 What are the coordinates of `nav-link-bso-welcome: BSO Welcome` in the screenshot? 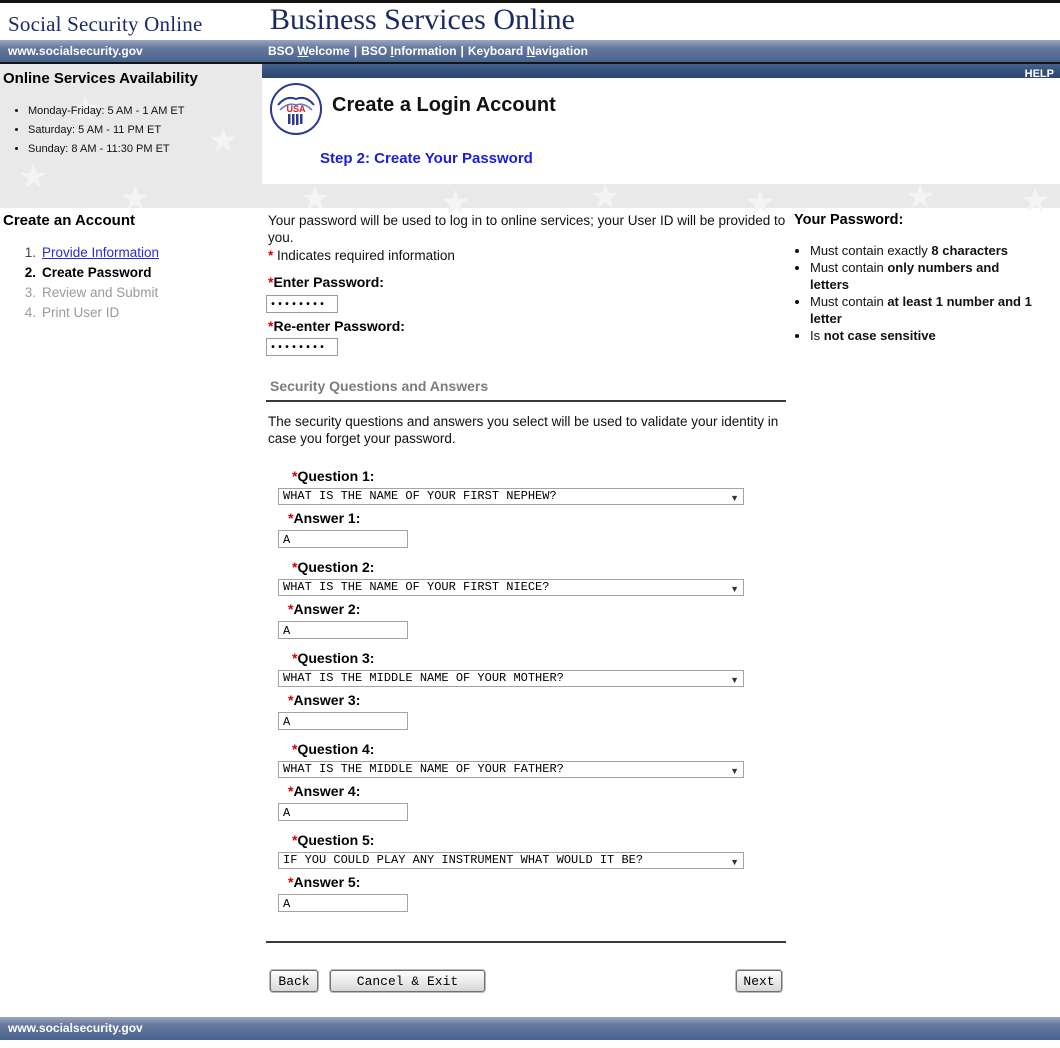 It's located at (309, 51).